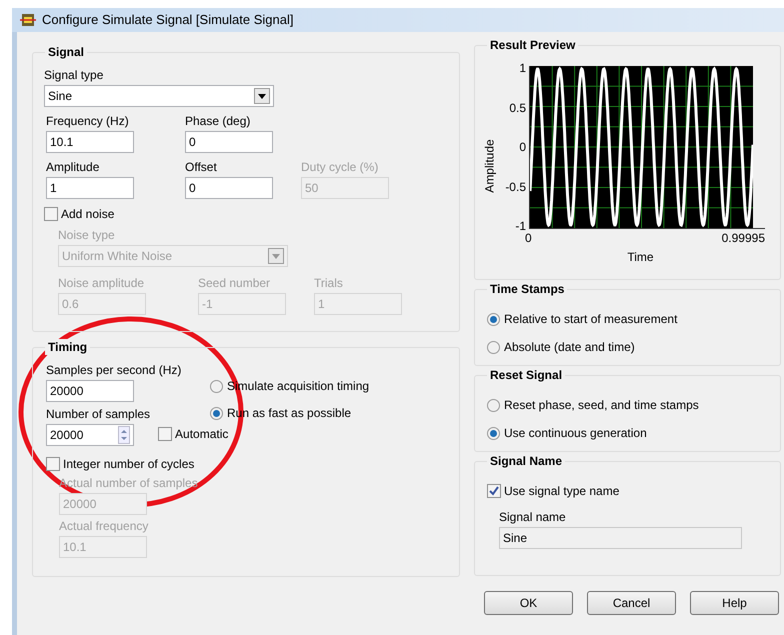 The height and width of the screenshot is (635, 784). I want to click on field-label: Amplitude, so click(73, 167).